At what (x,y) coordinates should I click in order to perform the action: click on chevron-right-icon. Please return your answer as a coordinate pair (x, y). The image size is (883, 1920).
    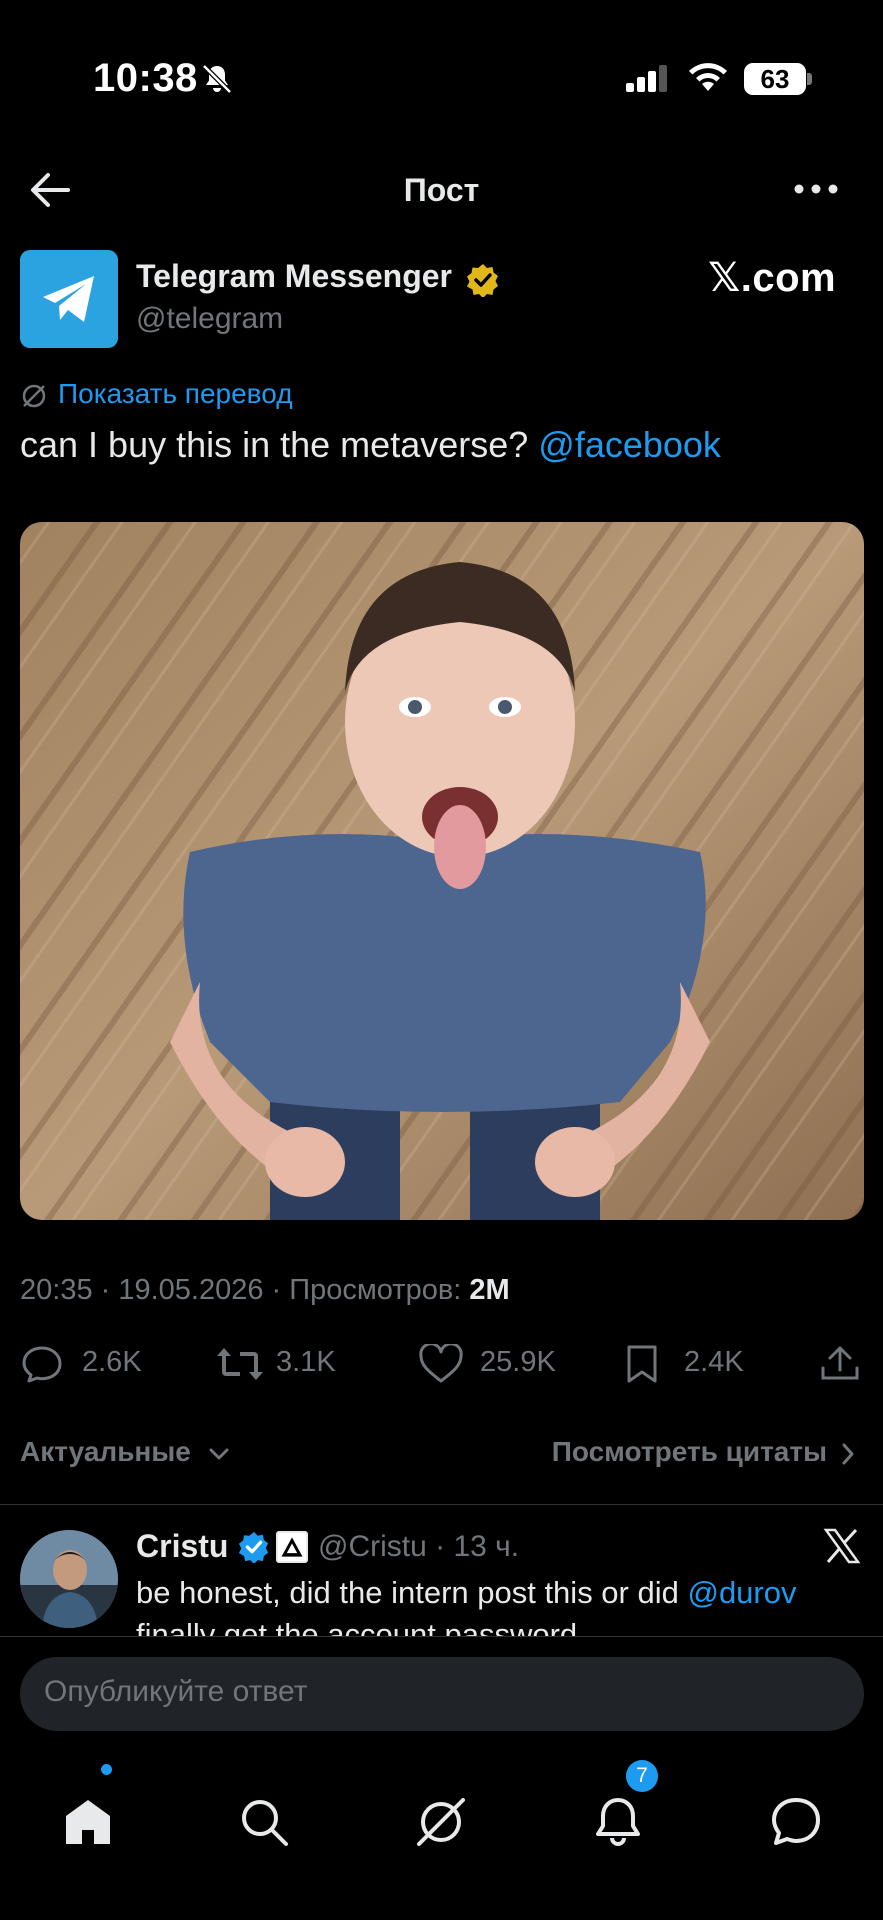
    Looking at the image, I should click on (848, 1454).